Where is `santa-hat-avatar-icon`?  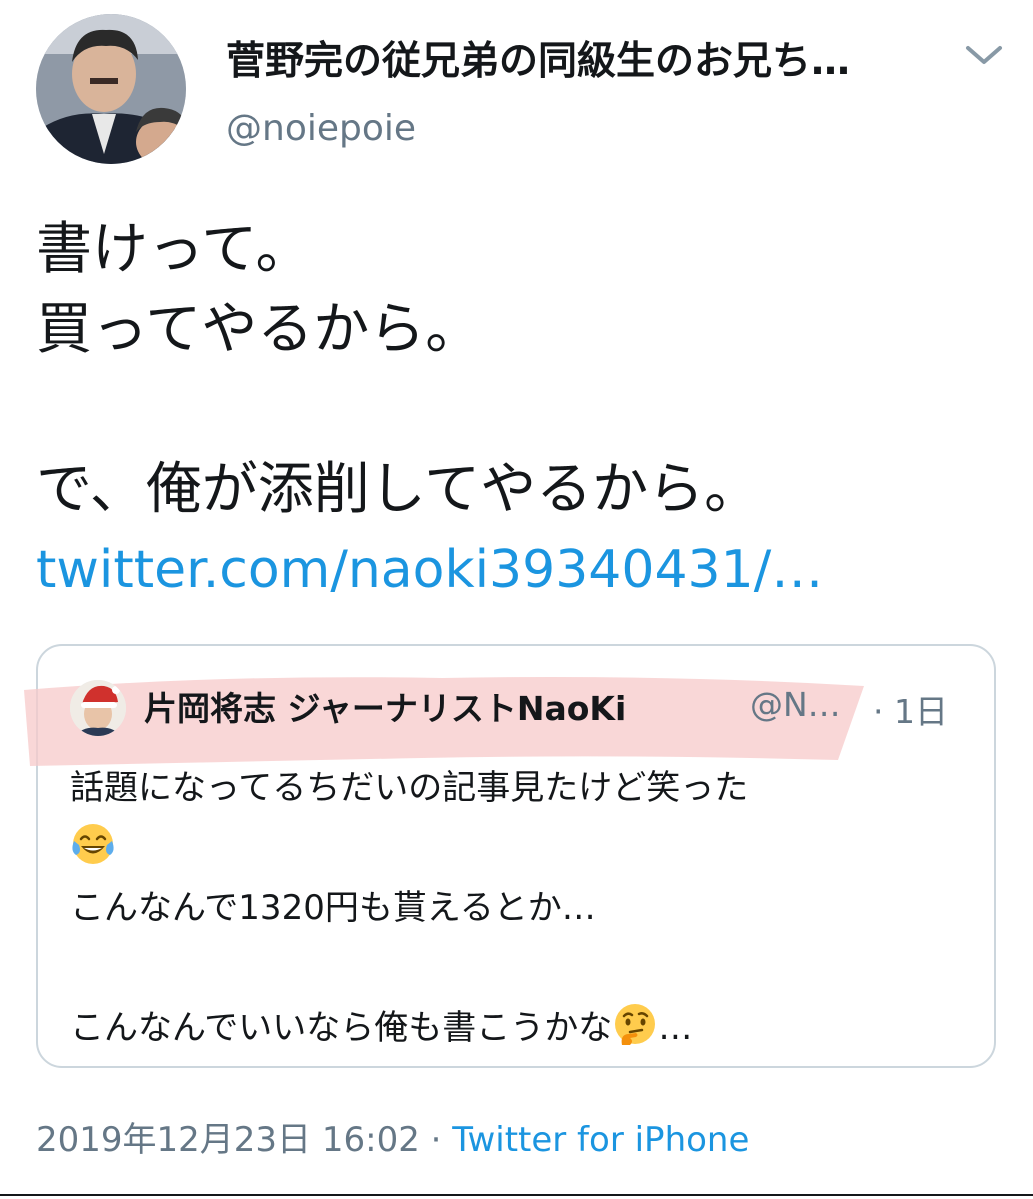
santa-hat-avatar-icon is located at coordinates (98, 708).